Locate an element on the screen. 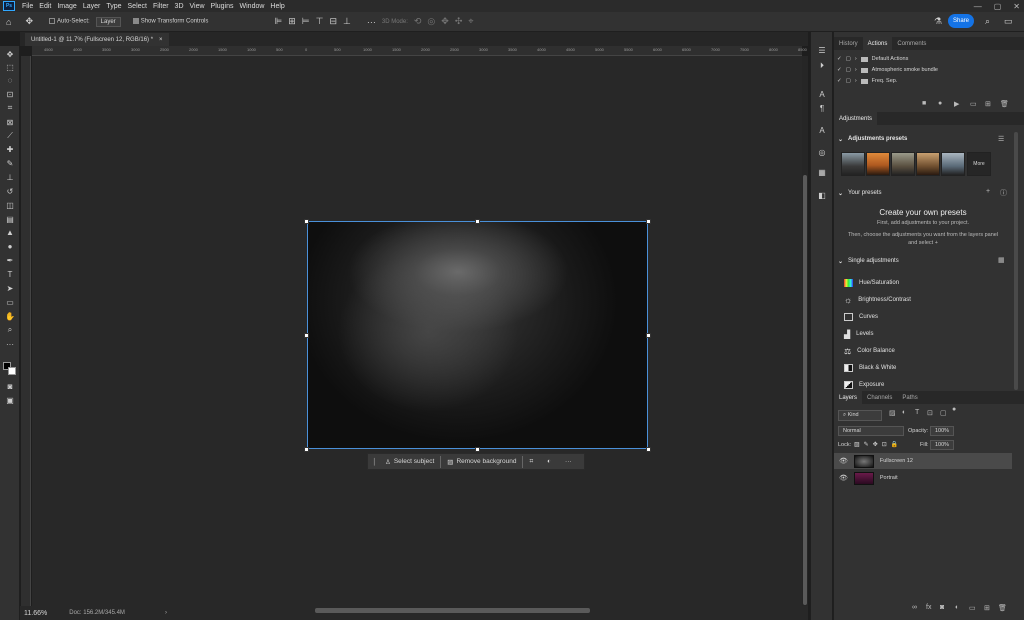 The height and width of the screenshot is (620, 1024). tab-adjustments: Adjustments is located at coordinates (856, 118).